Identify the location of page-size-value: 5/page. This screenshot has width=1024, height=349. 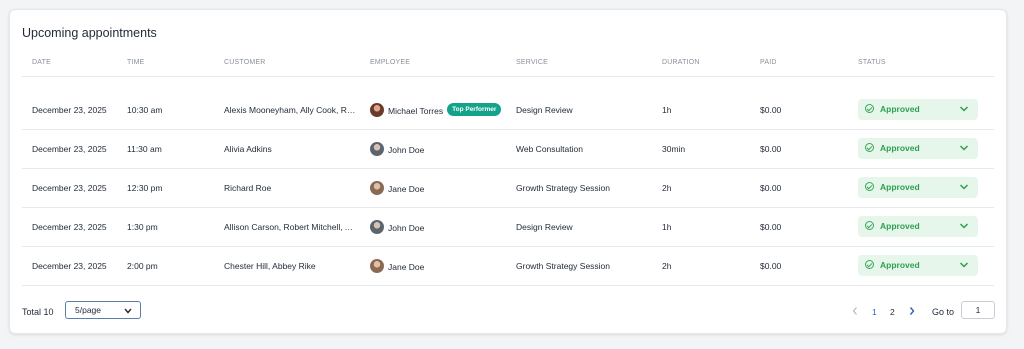
(88, 310).